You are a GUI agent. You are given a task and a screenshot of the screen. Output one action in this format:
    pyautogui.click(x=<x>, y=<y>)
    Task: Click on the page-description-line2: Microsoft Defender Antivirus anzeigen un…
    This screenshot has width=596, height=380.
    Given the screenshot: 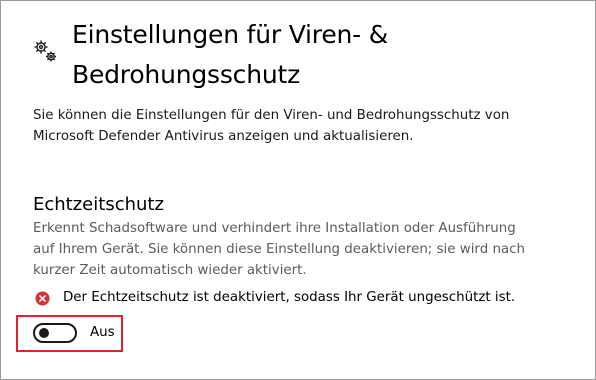 What is the action you would take?
    pyautogui.click(x=223, y=136)
    